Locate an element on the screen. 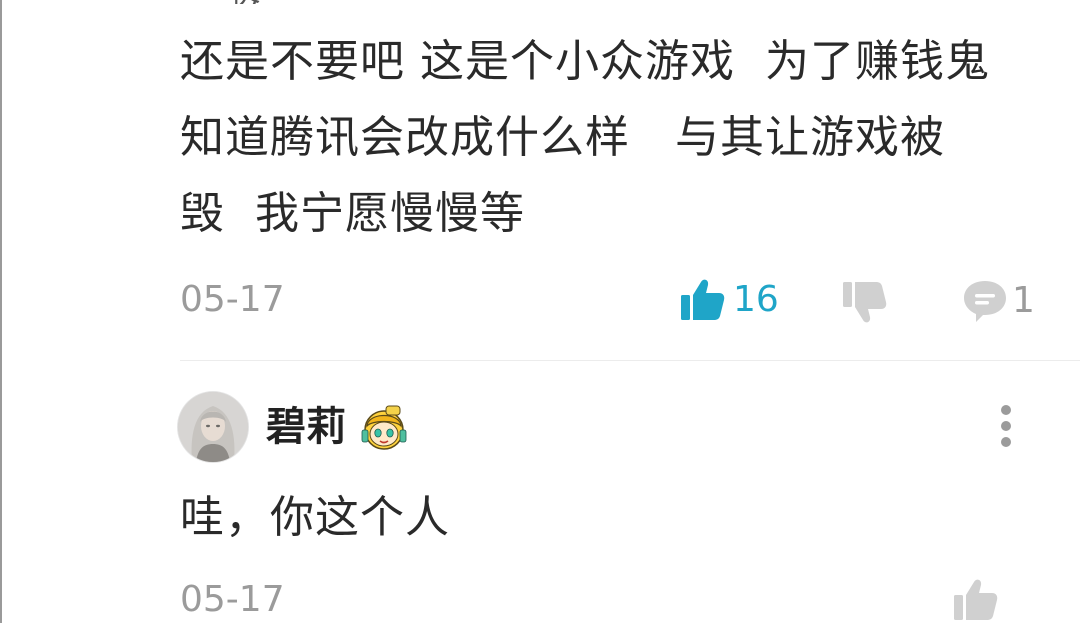  comment-divider is located at coordinates (630, 360).